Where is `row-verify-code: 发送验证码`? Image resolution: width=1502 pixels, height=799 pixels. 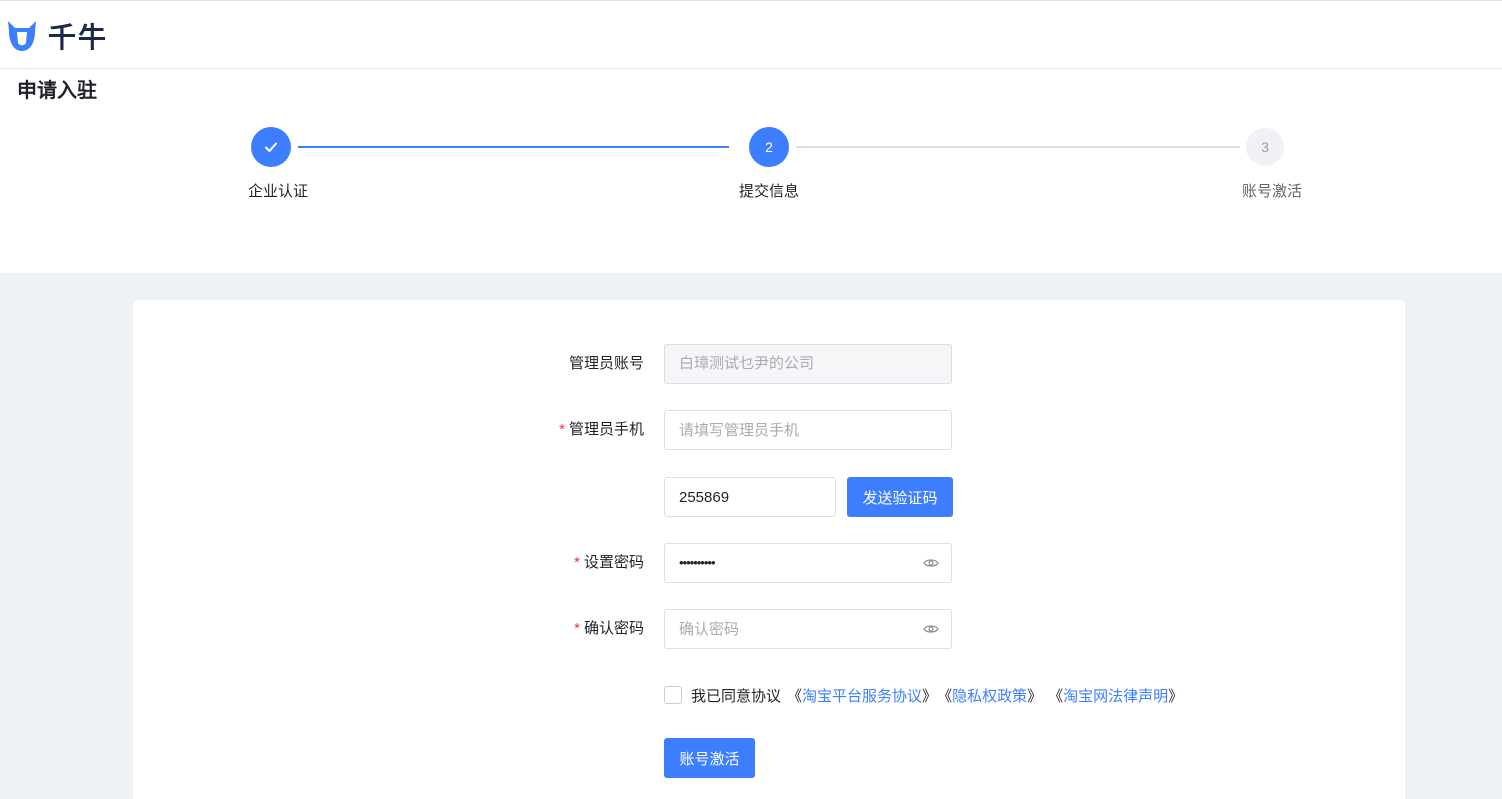 row-verify-code: 发送验证码 is located at coordinates (769, 497).